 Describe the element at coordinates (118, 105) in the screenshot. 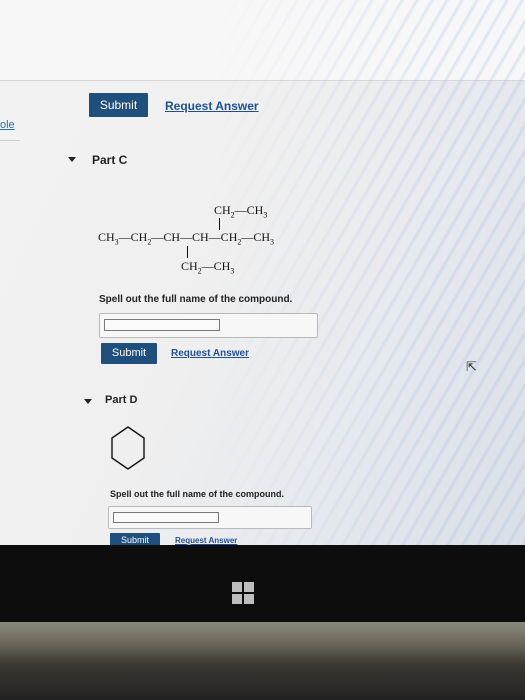

I see `submit-button: Submit` at that location.